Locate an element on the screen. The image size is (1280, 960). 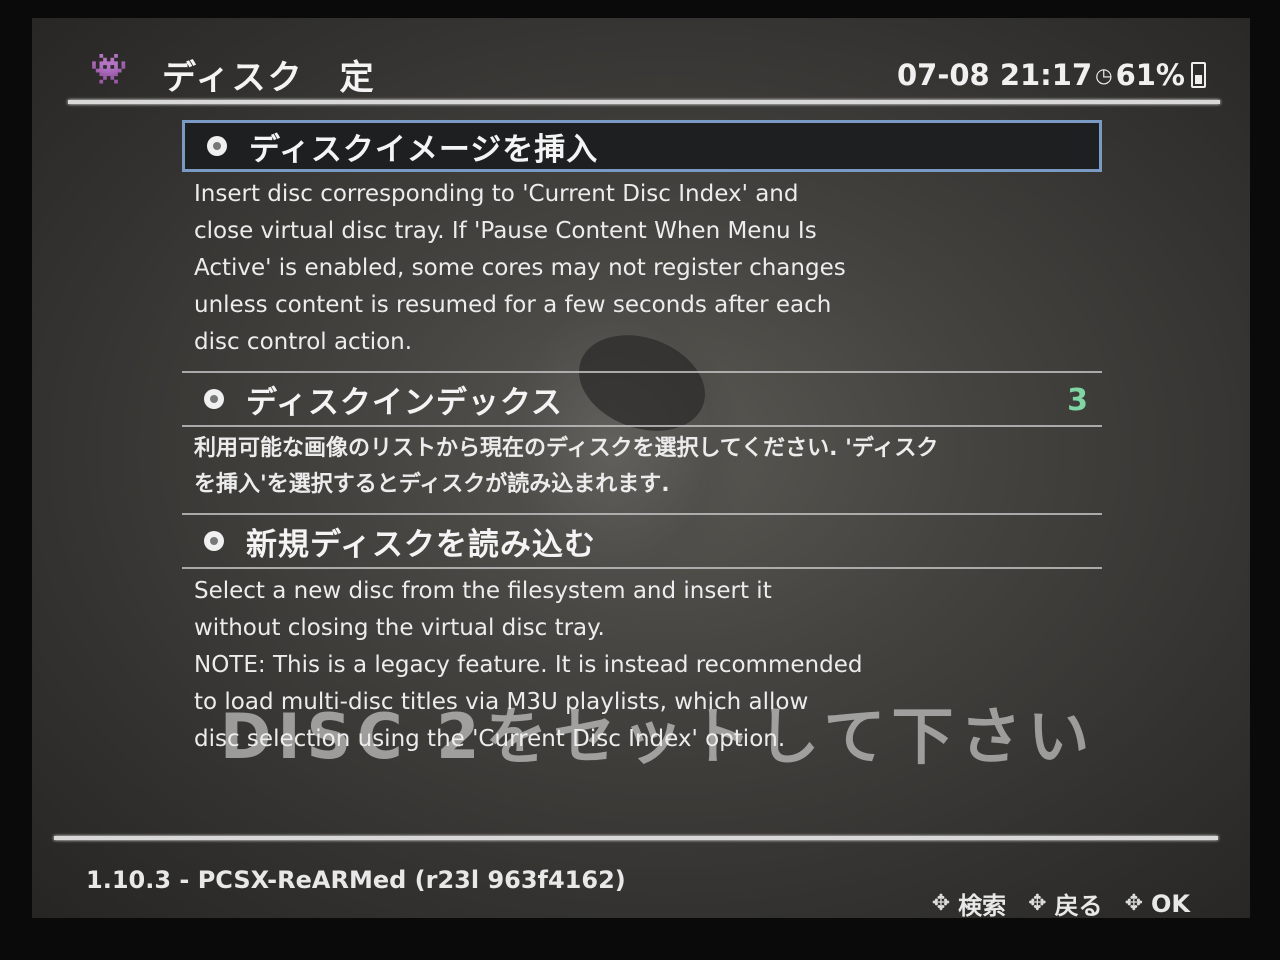
hint-back: ✥ 戻る is located at coordinates (1065, 902).